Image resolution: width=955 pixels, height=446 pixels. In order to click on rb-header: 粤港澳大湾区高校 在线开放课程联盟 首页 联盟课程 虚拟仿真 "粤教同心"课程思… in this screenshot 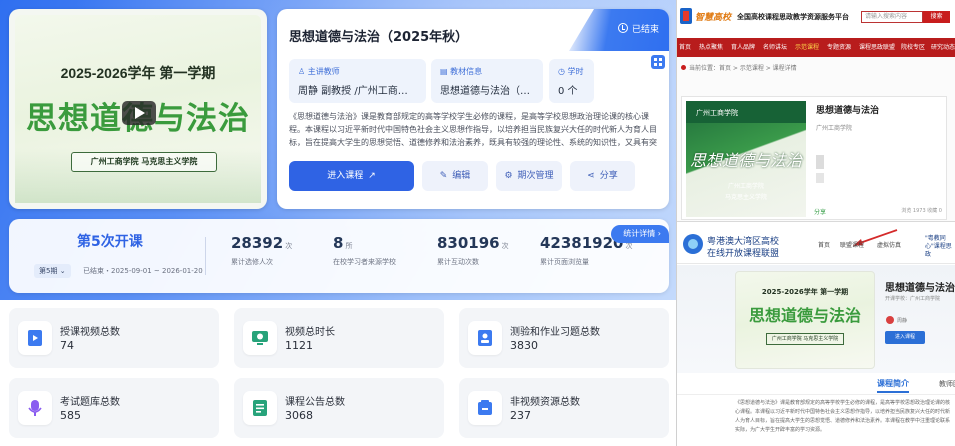, I will do `click(816, 244)`.